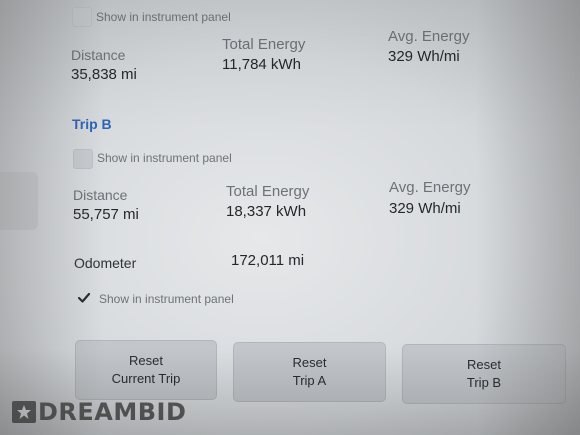  What do you see at coordinates (106, 214) in the screenshot?
I see `trip-b-distance-value: 55,757 mi` at bounding box center [106, 214].